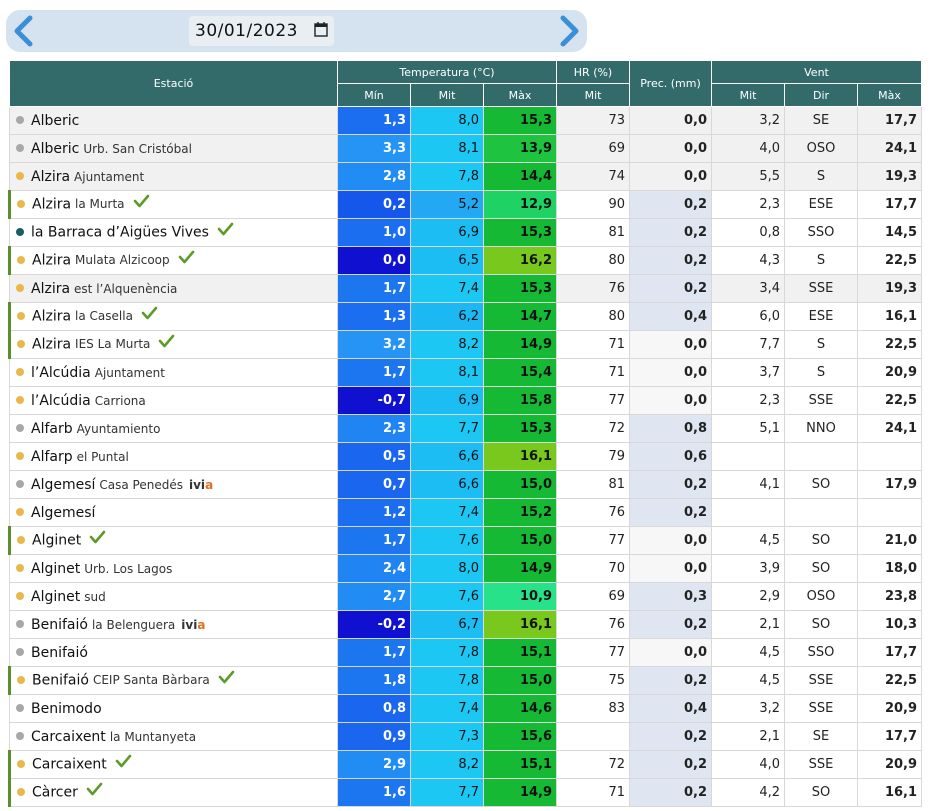 The height and width of the screenshot is (811, 931). I want to click on temp-min-cell: 3,2, so click(374, 344).